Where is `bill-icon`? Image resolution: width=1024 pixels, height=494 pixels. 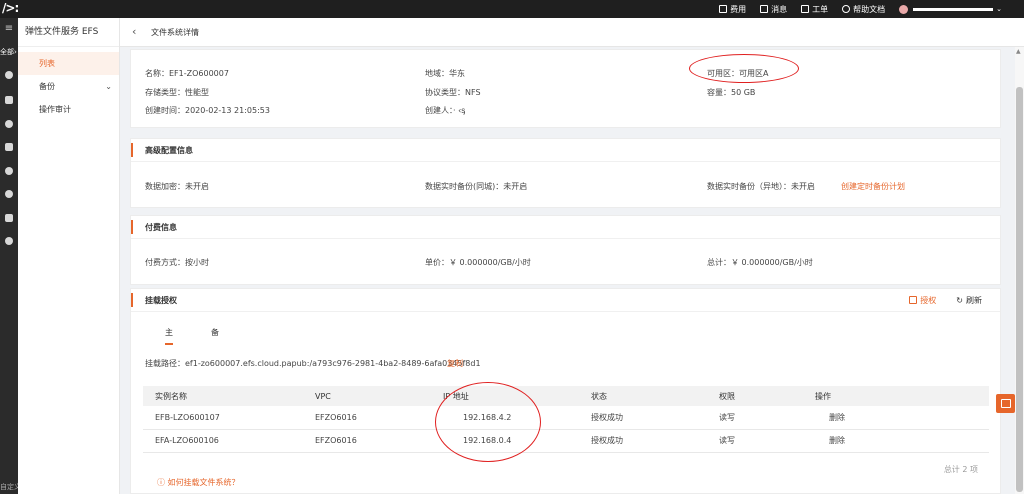 bill-icon is located at coordinates (723, 9).